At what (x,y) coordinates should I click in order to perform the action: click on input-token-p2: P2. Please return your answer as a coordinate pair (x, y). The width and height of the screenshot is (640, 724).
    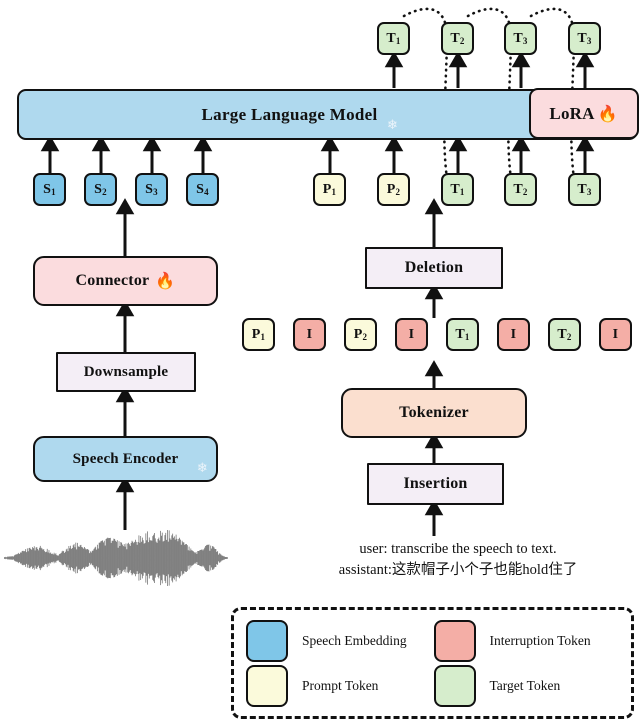
    Looking at the image, I should click on (393, 189).